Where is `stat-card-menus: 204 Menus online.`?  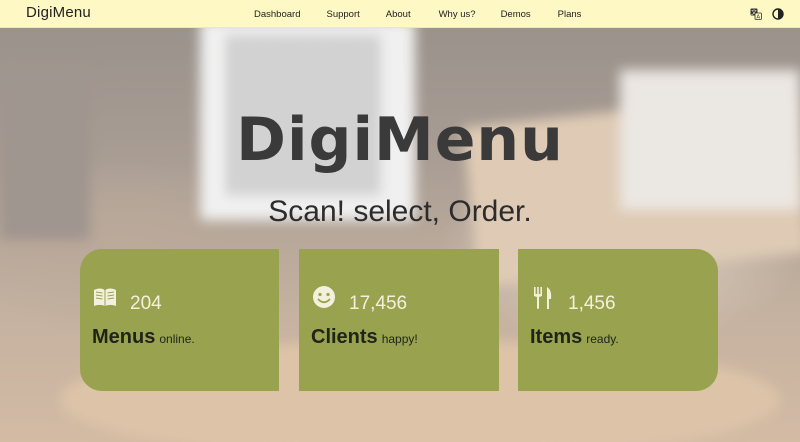 stat-card-menus: 204 Menus online. is located at coordinates (179, 320).